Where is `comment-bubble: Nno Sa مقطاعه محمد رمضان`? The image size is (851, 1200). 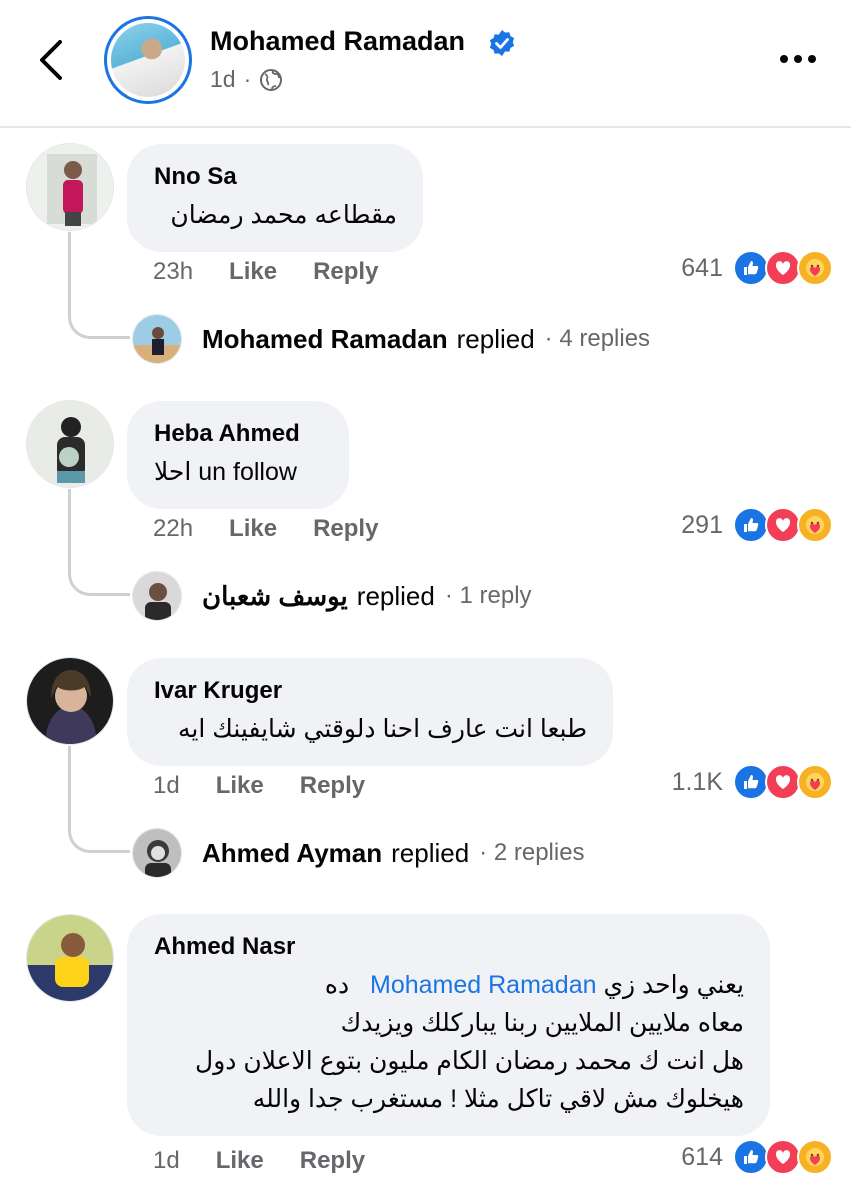 comment-bubble: Nno Sa مقطاعه محمد رمضان is located at coordinates (275, 198).